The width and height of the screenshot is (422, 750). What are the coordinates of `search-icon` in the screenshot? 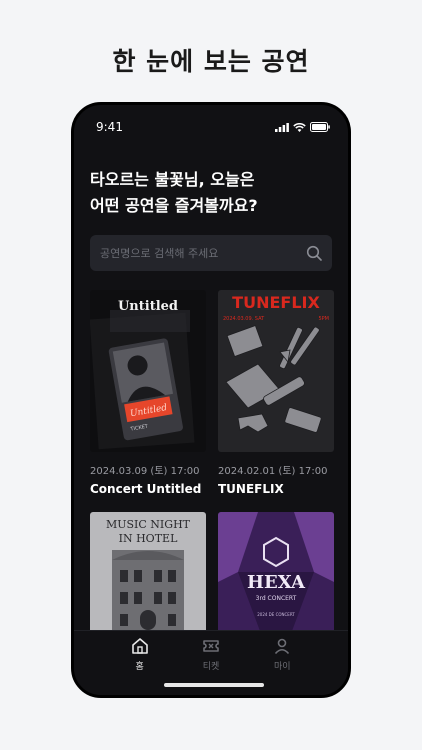 It's located at (314, 253).